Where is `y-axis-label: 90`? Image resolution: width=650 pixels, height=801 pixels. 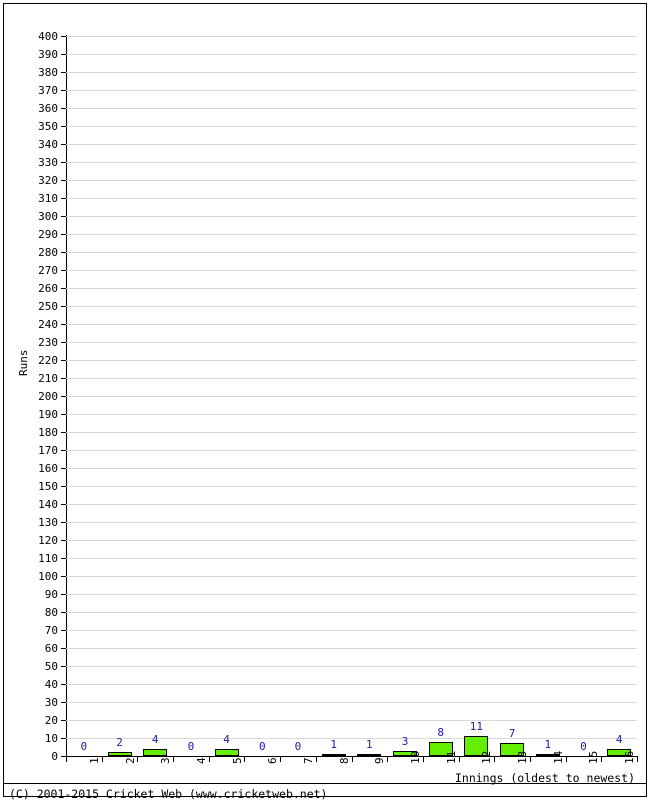 y-axis-label: 90 is located at coordinates (51, 594).